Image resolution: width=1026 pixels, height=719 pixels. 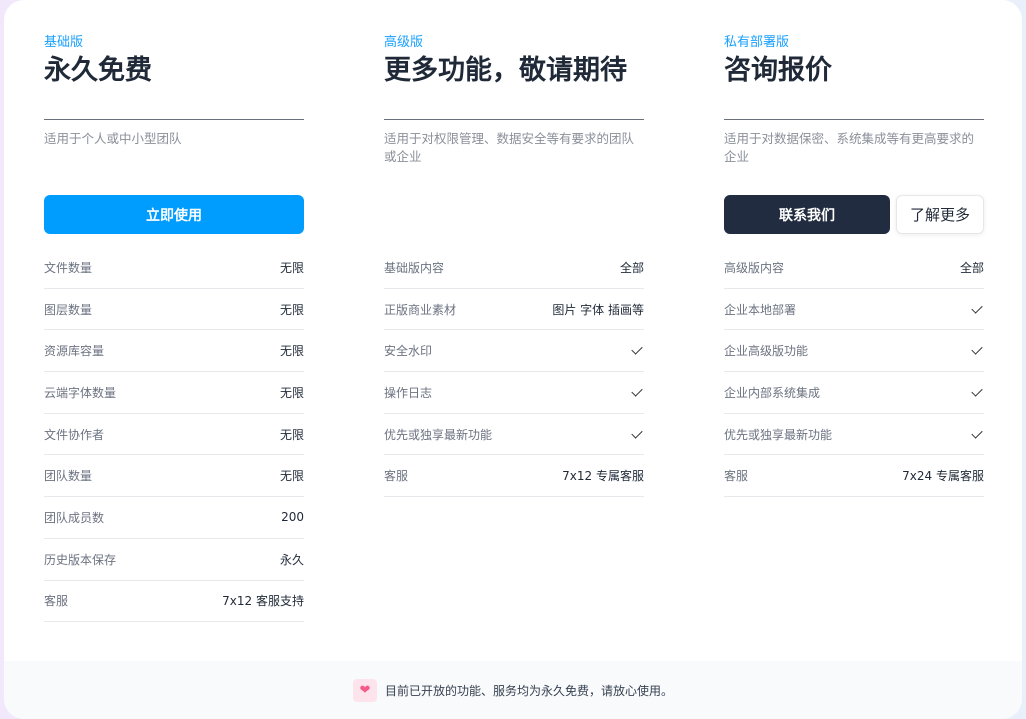 What do you see at coordinates (68, 309) in the screenshot?
I see `feature-name: 图层数量` at bounding box center [68, 309].